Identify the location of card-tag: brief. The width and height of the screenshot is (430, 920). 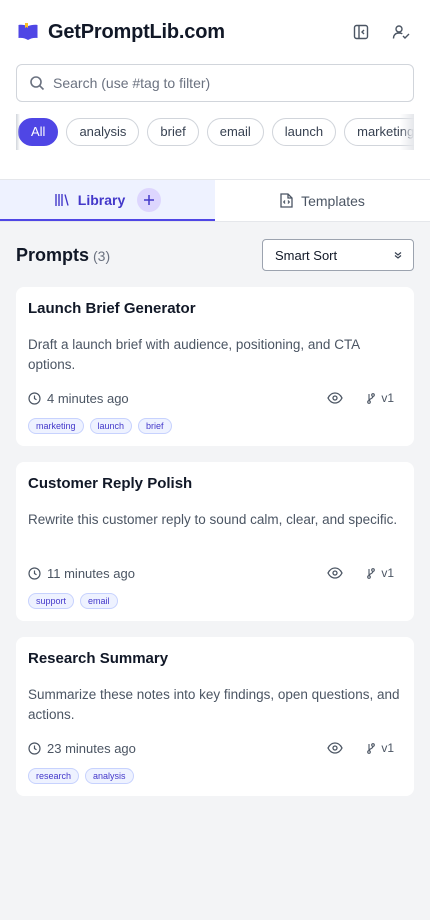
(155, 426).